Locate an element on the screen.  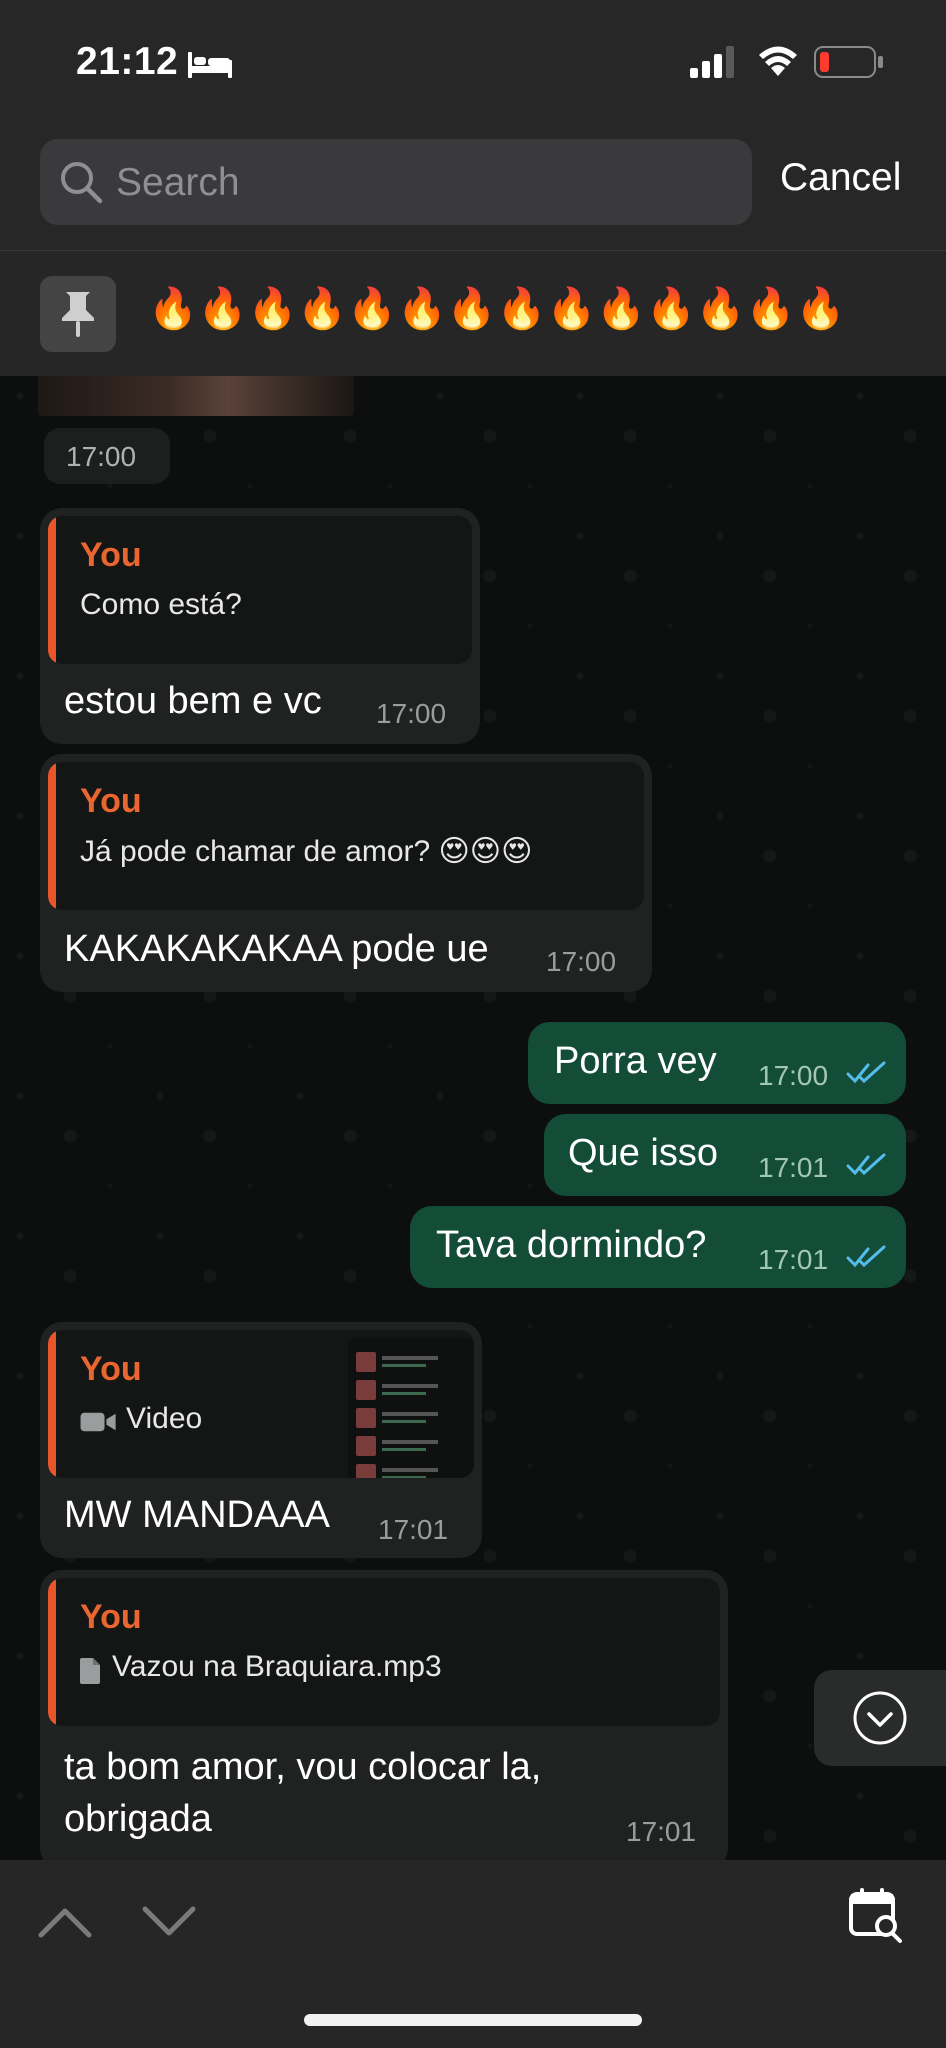
battery-icon is located at coordinates (848, 62).